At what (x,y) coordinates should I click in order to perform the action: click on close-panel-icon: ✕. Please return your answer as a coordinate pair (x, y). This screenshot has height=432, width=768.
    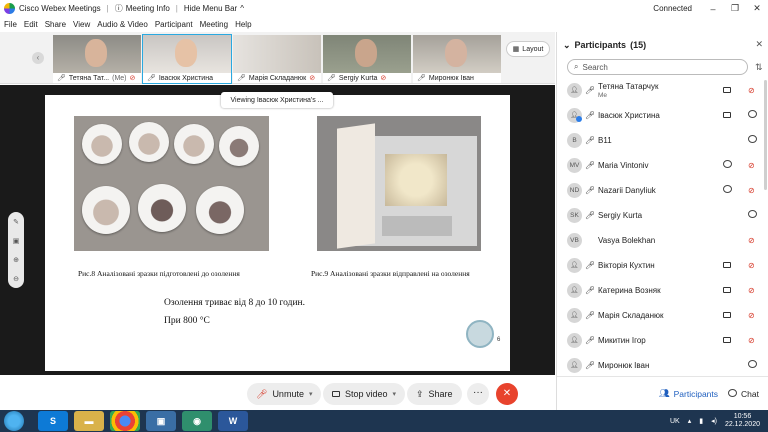
    Looking at the image, I should click on (759, 44).